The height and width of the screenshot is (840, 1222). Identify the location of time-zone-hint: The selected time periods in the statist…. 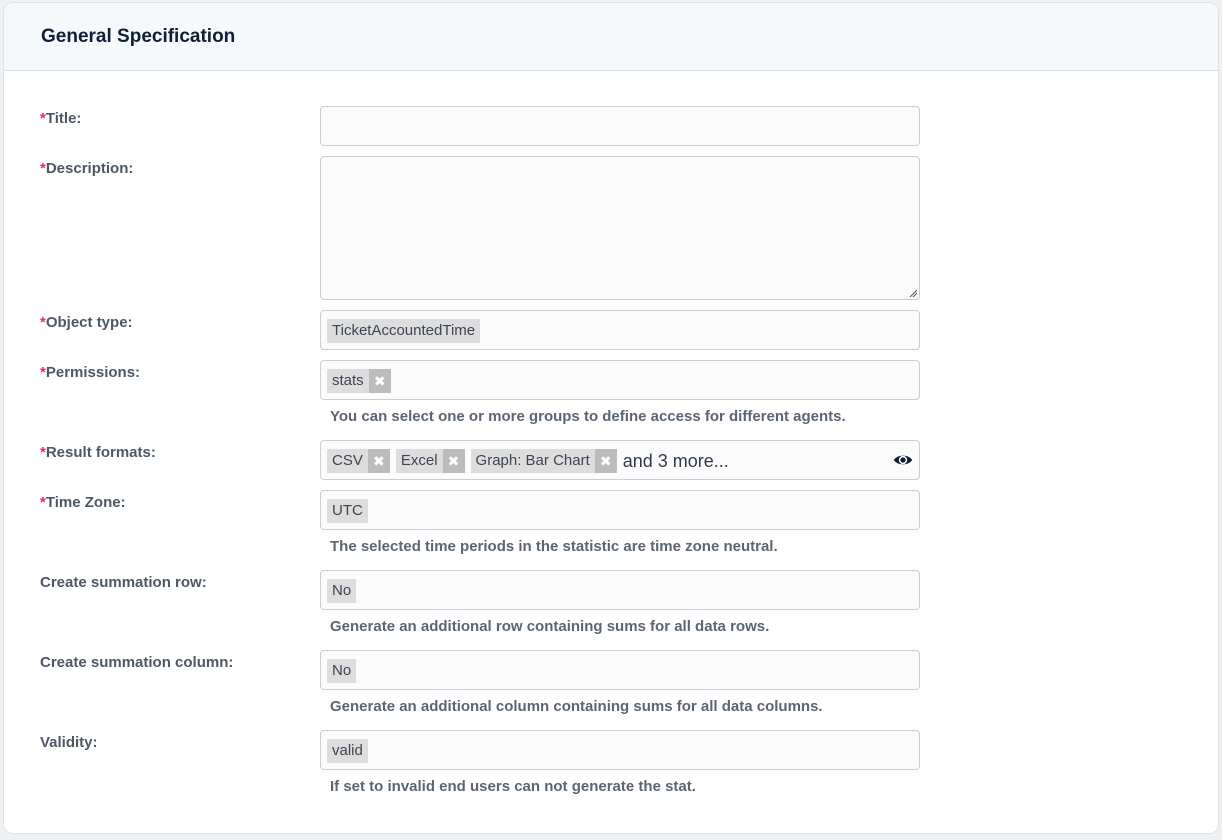
(554, 546).